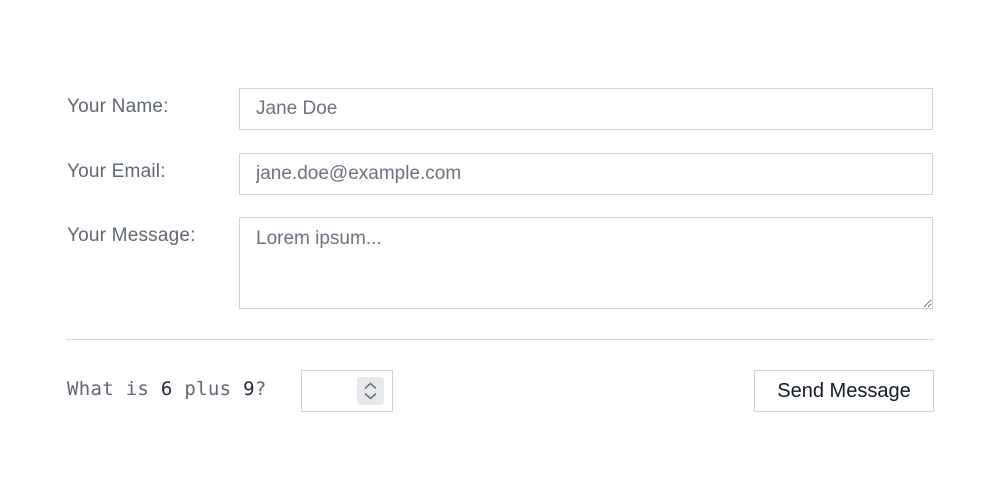 The width and height of the screenshot is (1000, 500). I want to click on captcha-answer-field, so click(347, 391).